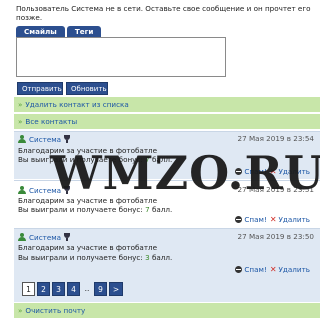 This screenshot has width=320, height=320. What do you see at coordinates (73, 289) in the screenshot?
I see `page-4: 4` at bounding box center [73, 289].